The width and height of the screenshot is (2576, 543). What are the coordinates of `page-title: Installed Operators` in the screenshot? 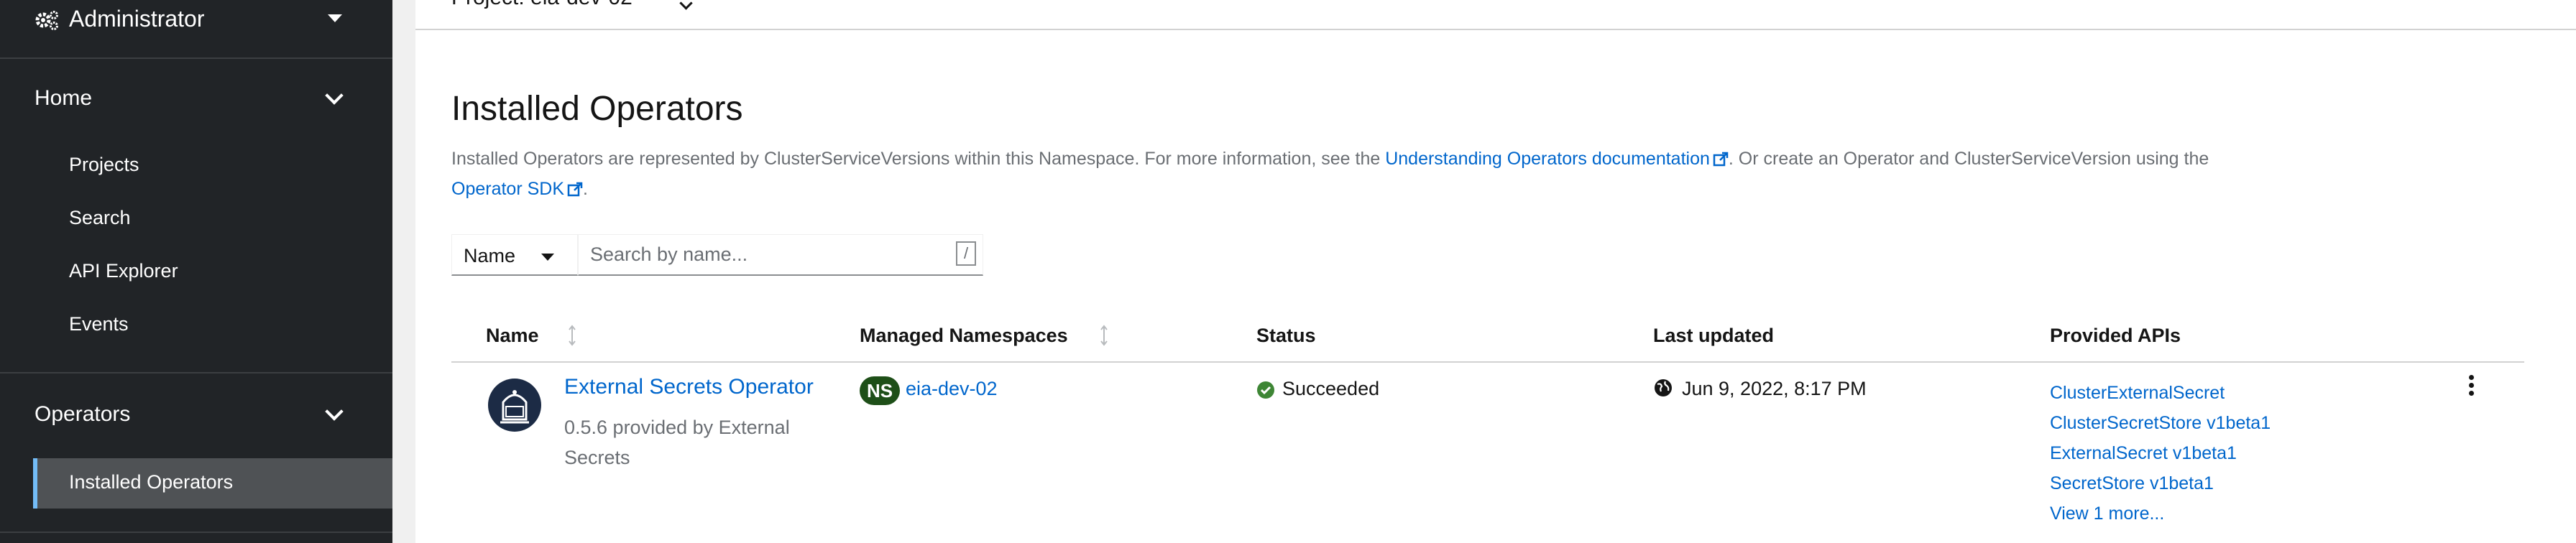 It's located at (597, 109).